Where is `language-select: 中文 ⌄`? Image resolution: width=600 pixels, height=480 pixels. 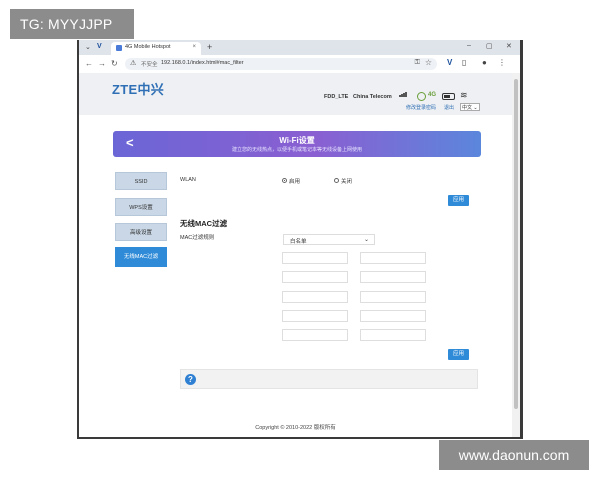 language-select: 中文 ⌄ is located at coordinates (470, 107).